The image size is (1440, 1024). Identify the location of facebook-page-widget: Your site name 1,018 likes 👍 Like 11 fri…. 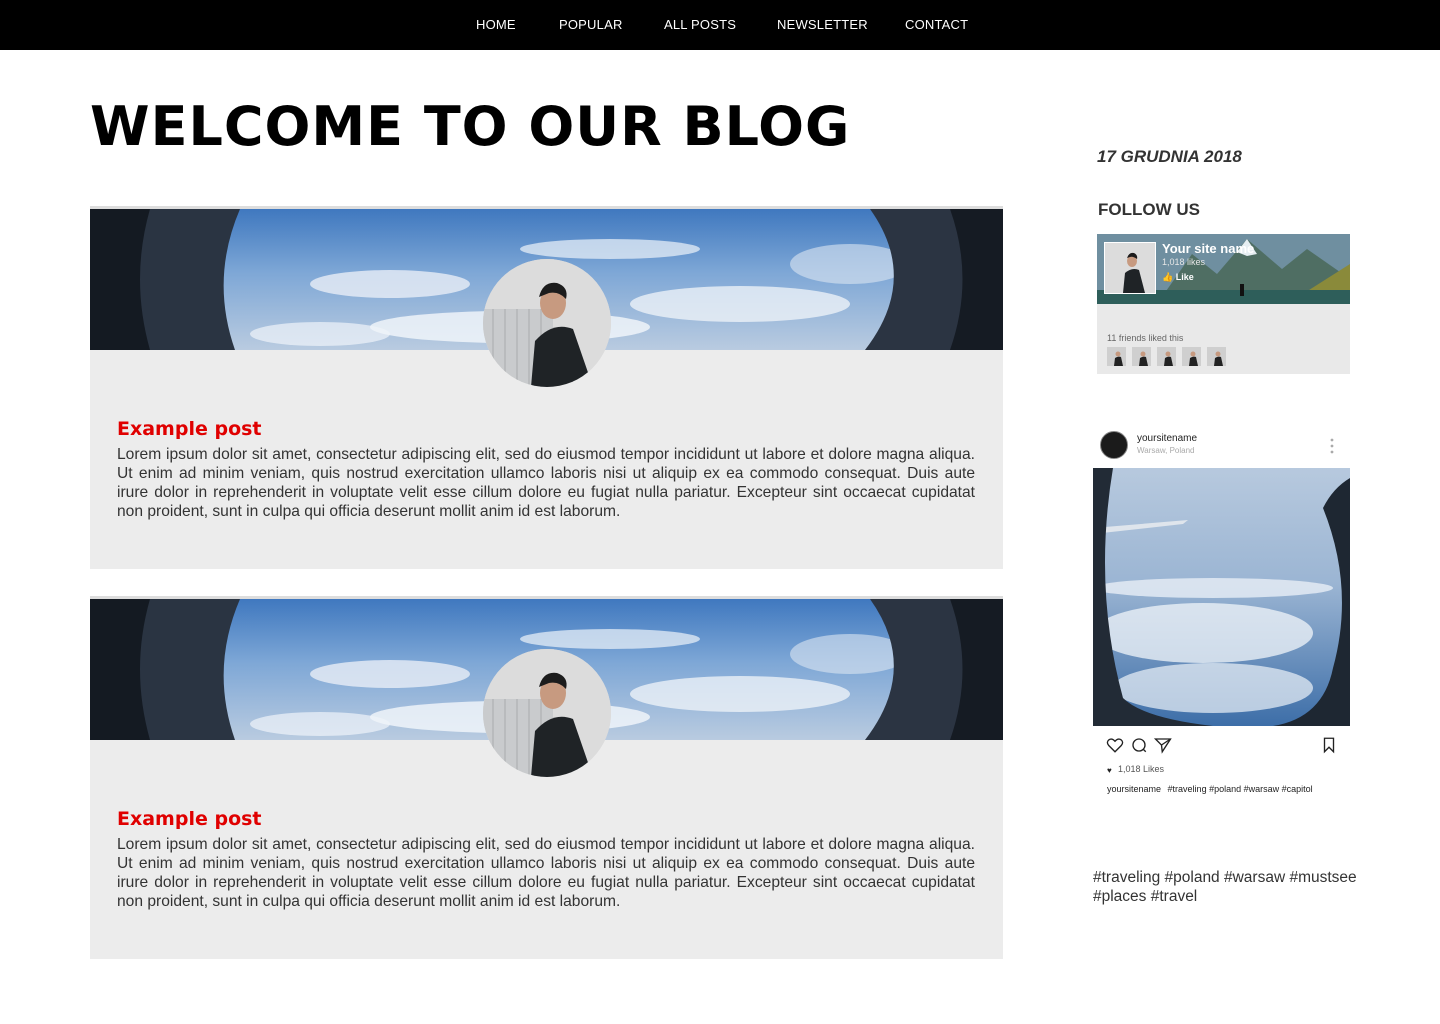
(1223, 304).